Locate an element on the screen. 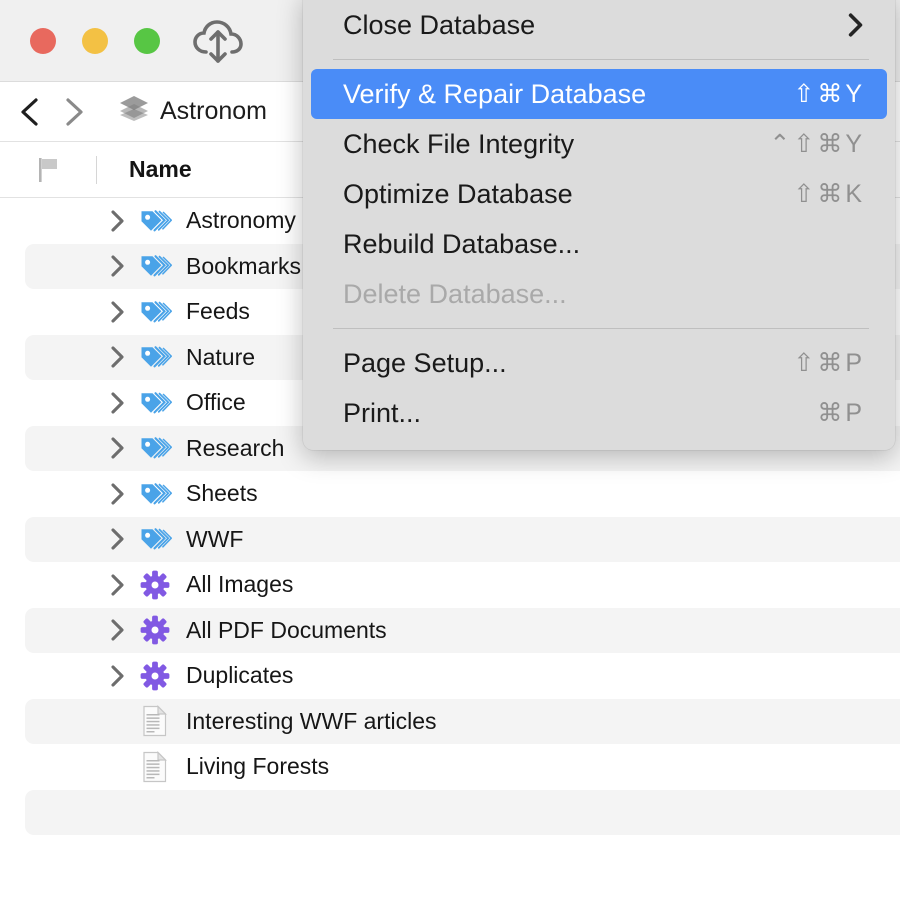 The height and width of the screenshot is (900, 900). minimize-window-button is located at coordinates (95, 41).